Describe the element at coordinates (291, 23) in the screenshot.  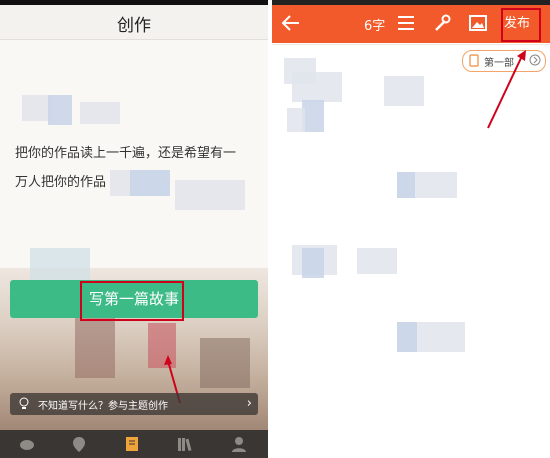
I see `back-arrow-icon` at that location.